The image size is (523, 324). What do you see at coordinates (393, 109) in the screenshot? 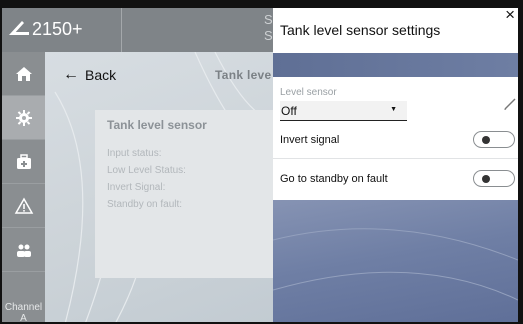
I see `chevron-down-icon: ▼` at bounding box center [393, 109].